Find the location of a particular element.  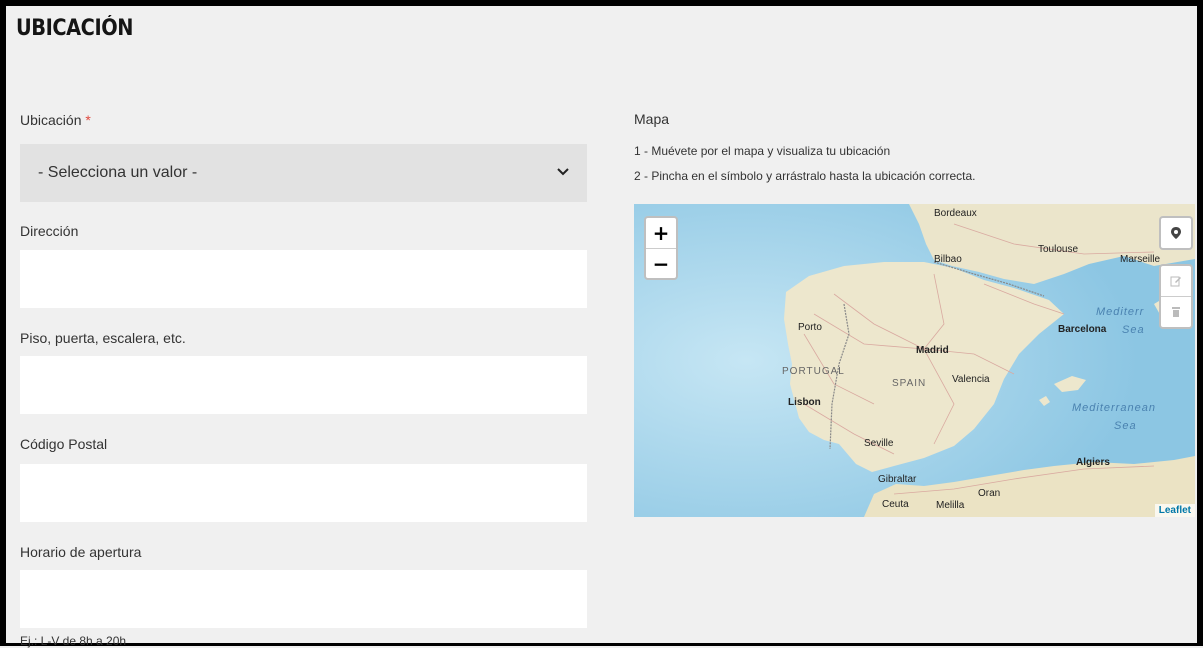

map-place-valencia: Valencia is located at coordinates (971, 379).